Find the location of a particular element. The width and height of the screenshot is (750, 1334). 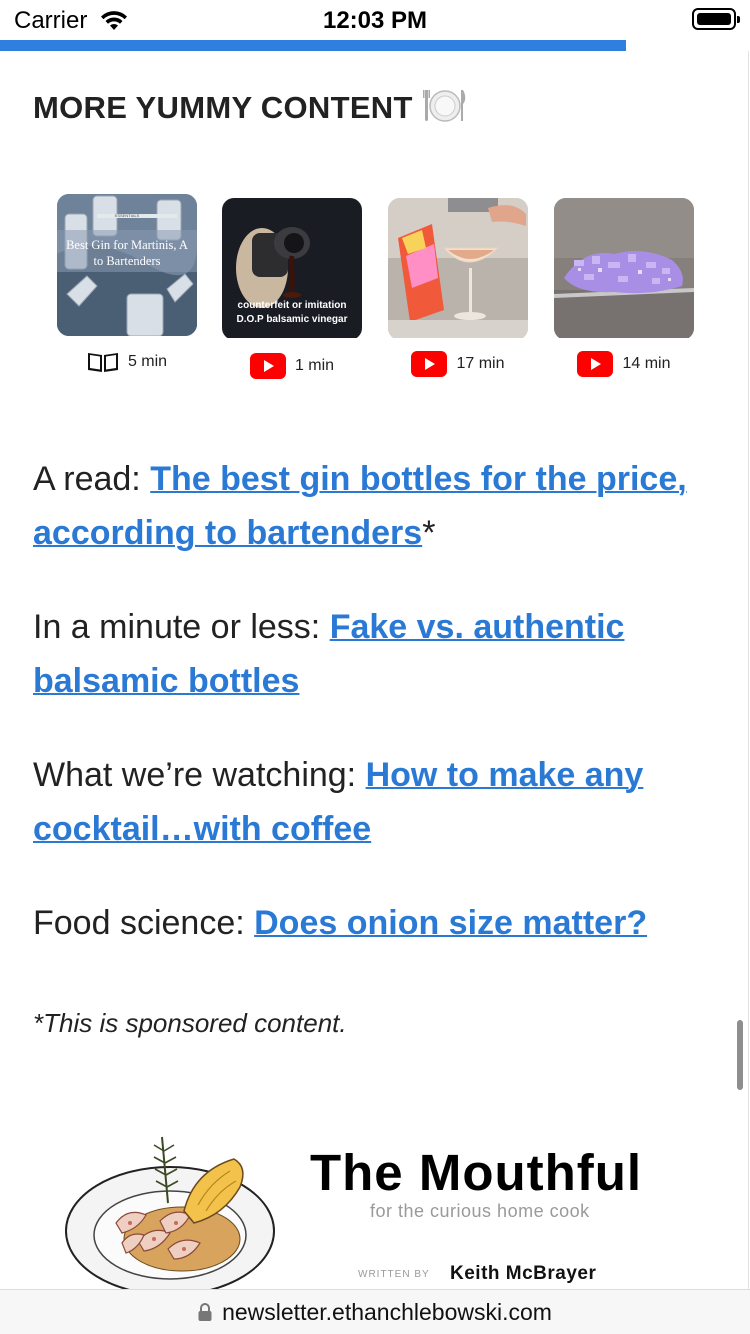

book-icon is located at coordinates (103, 362).